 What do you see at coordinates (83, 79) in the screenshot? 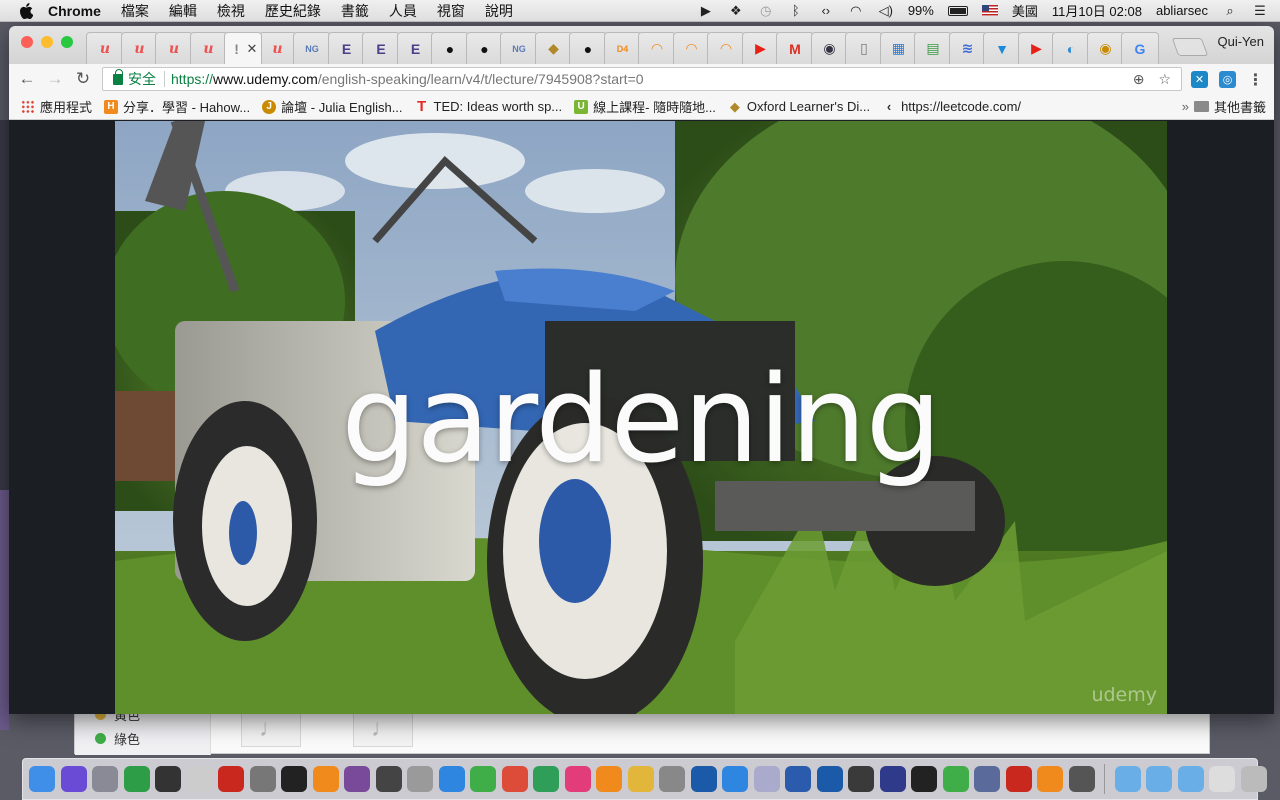
I see `reload-button: ↻` at bounding box center [83, 79].